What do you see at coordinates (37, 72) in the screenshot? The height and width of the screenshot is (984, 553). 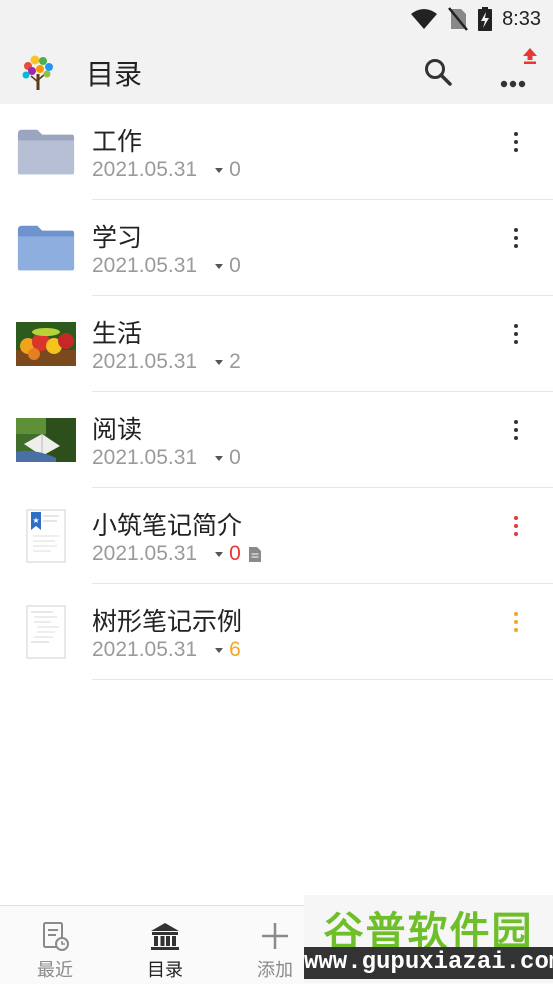 I see `app-logo-tree-icon` at bounding box center [37, 72].